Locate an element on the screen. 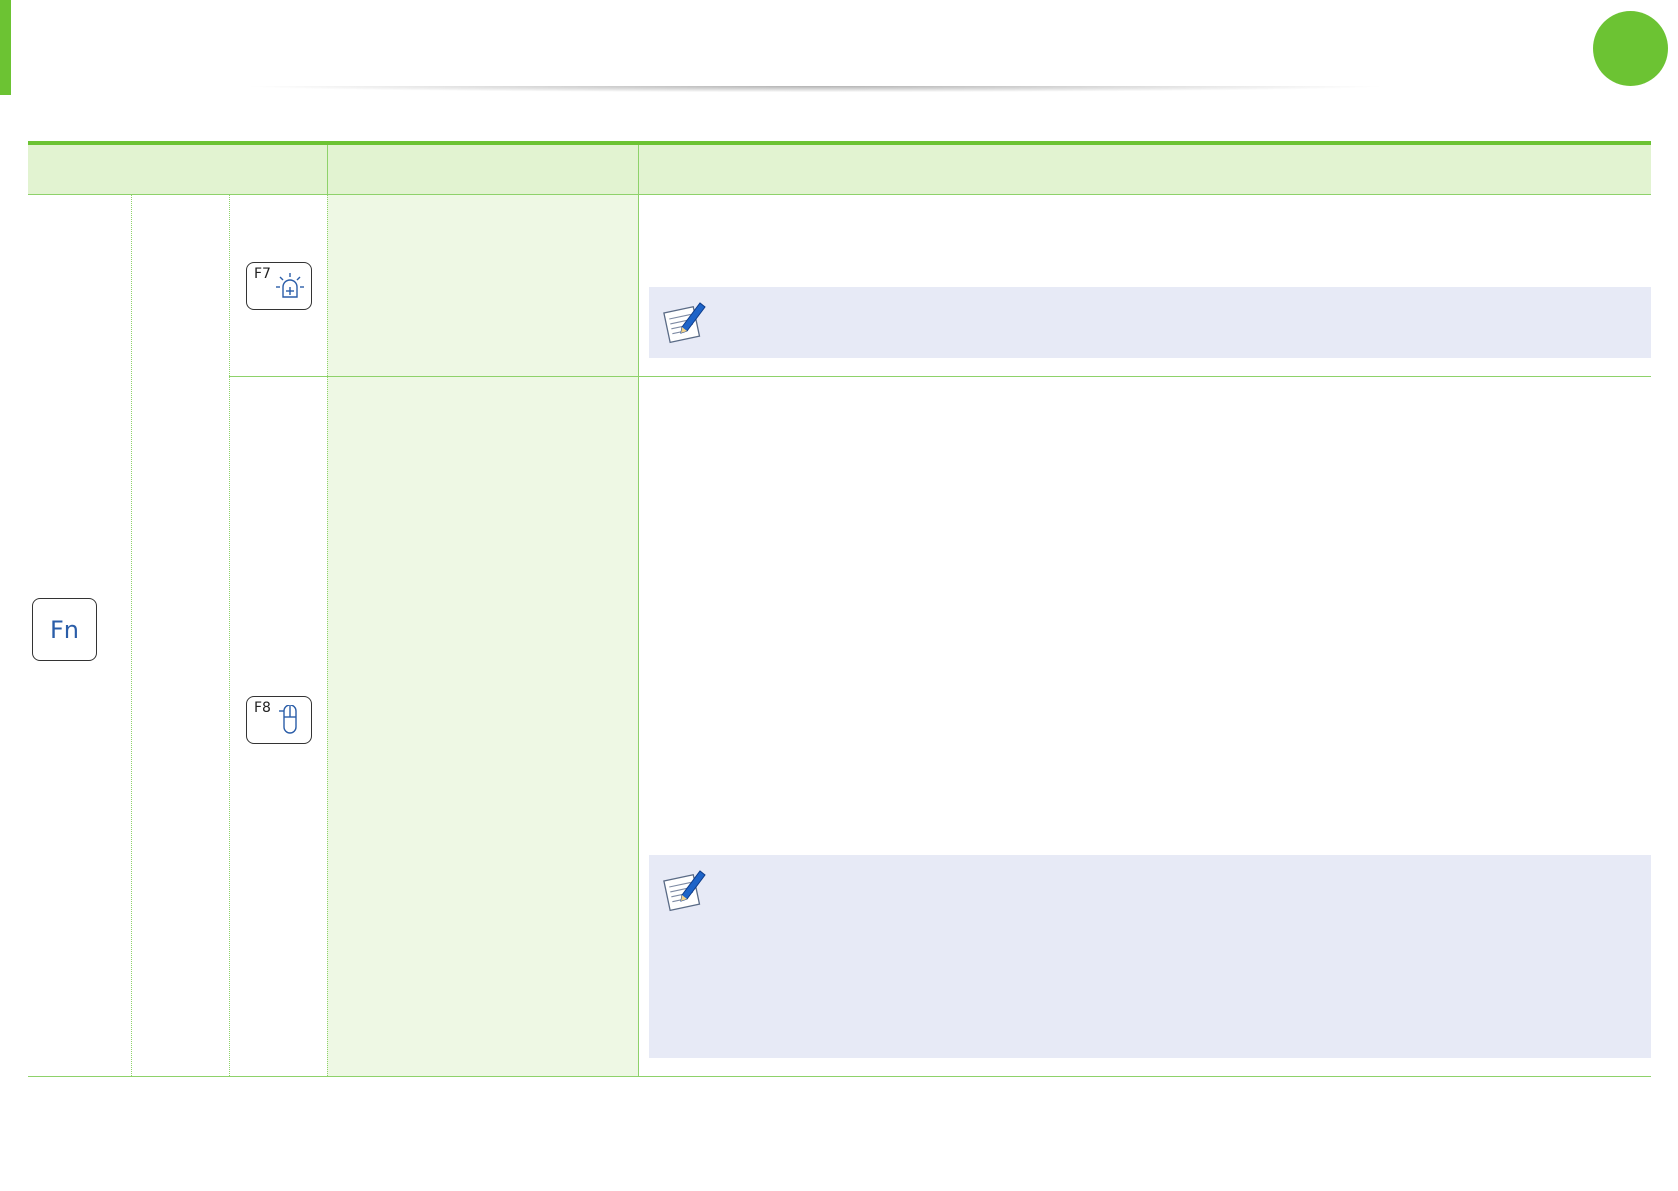 The image size is (1678, 1191). header-column-divider is located at coordinates (327, 170).